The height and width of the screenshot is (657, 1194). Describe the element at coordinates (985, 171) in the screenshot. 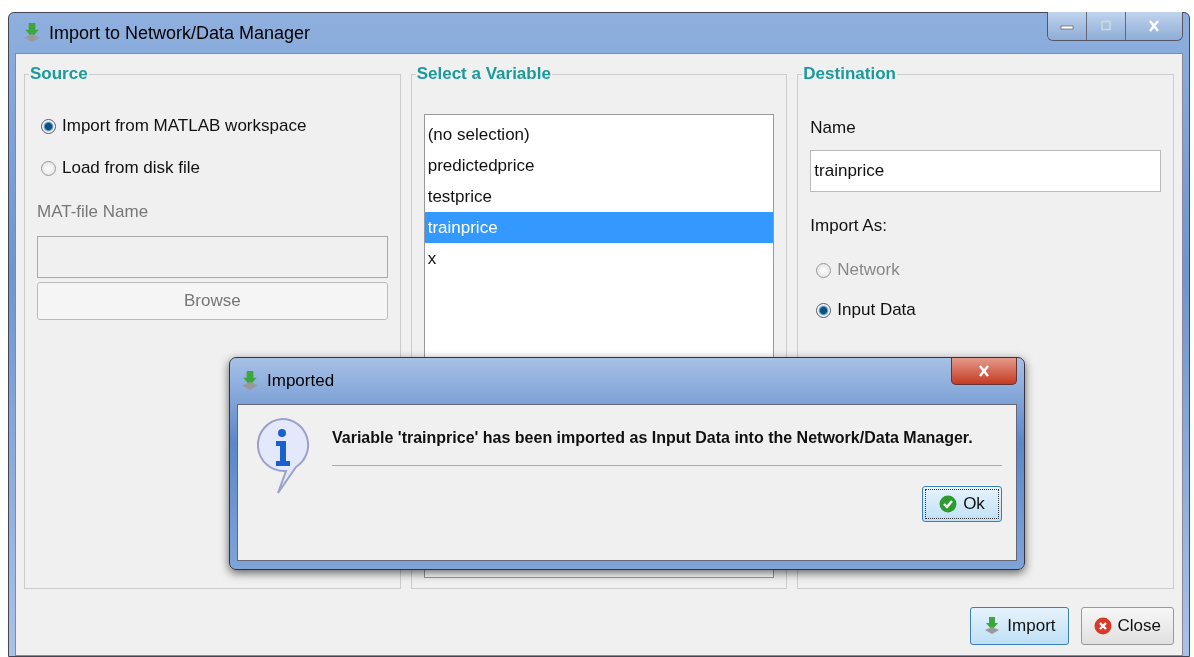

I see `name-field: trainprice` at that location.